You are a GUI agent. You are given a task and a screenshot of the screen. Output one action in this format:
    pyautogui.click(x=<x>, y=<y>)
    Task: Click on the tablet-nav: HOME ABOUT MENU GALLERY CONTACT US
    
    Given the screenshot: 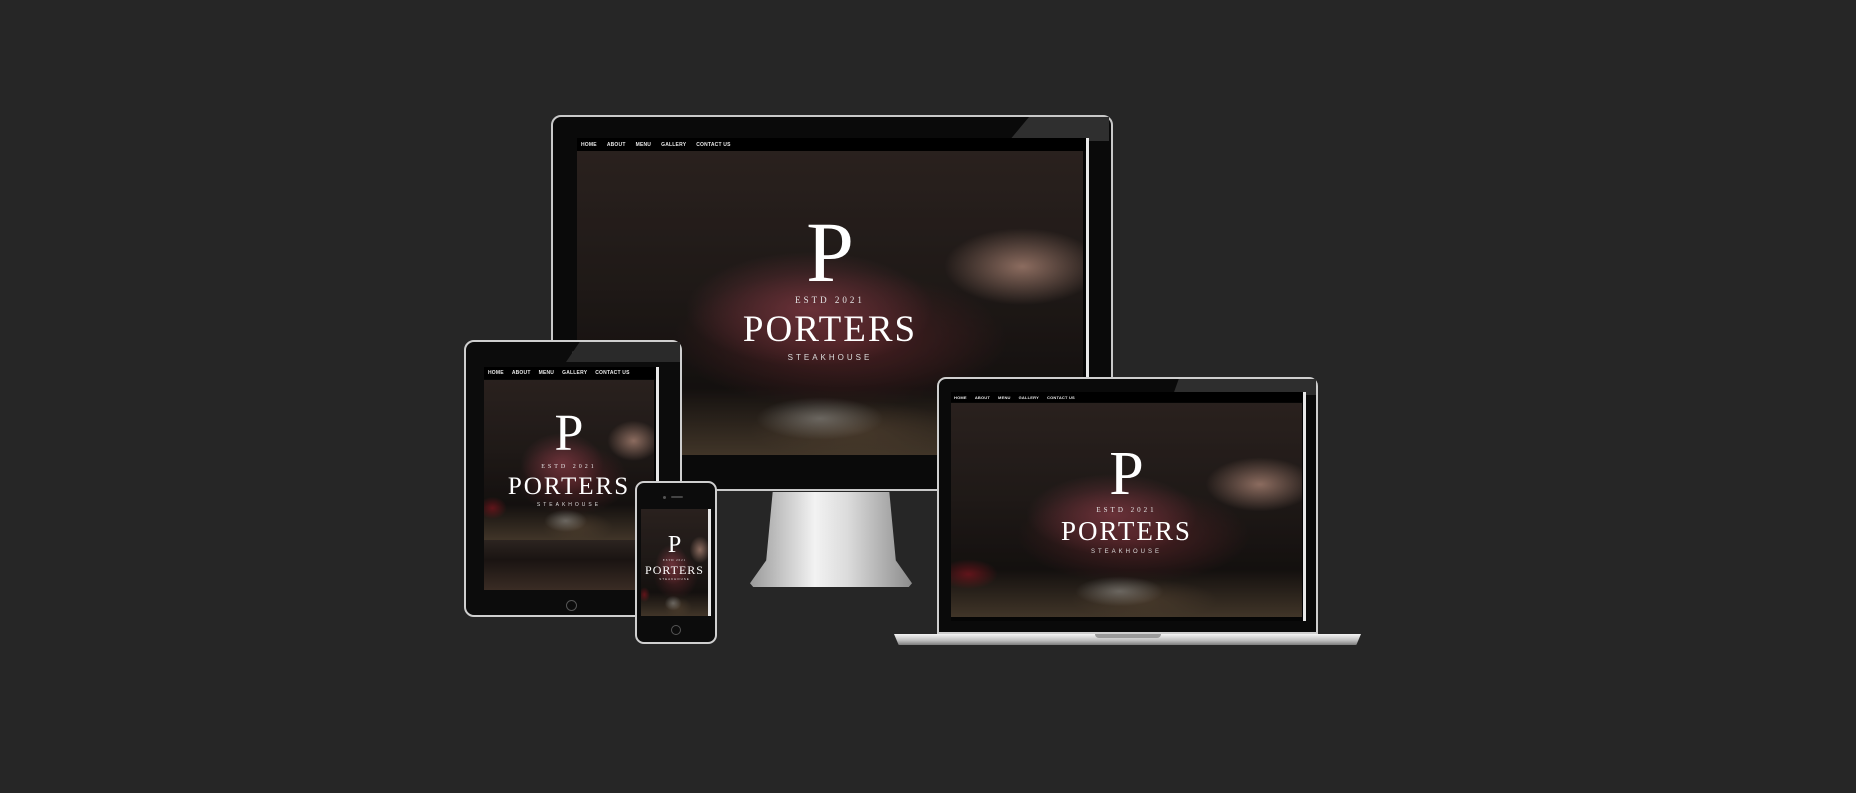 What is the action you would take?
    pyautogui.click(x=571, y=373)
    